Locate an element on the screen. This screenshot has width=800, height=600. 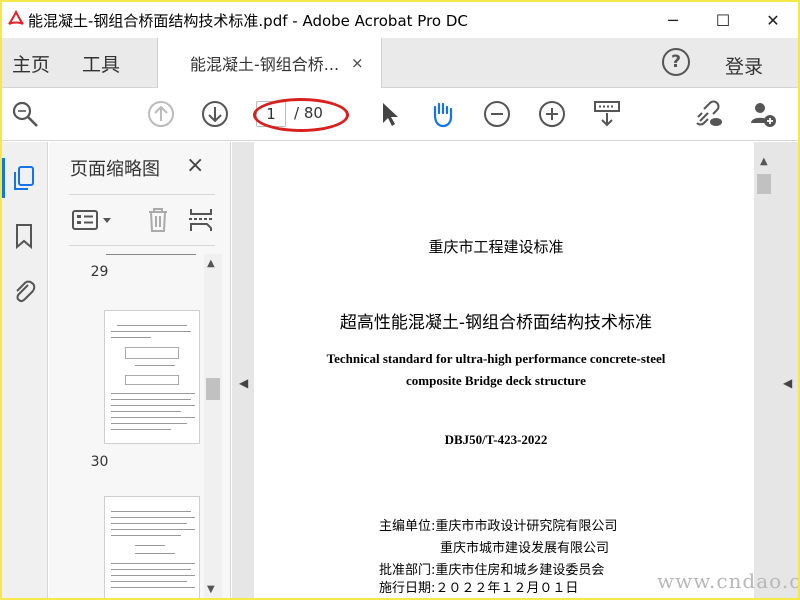
scroll-up-icon: ▲ is located at coordinates (211, 263).